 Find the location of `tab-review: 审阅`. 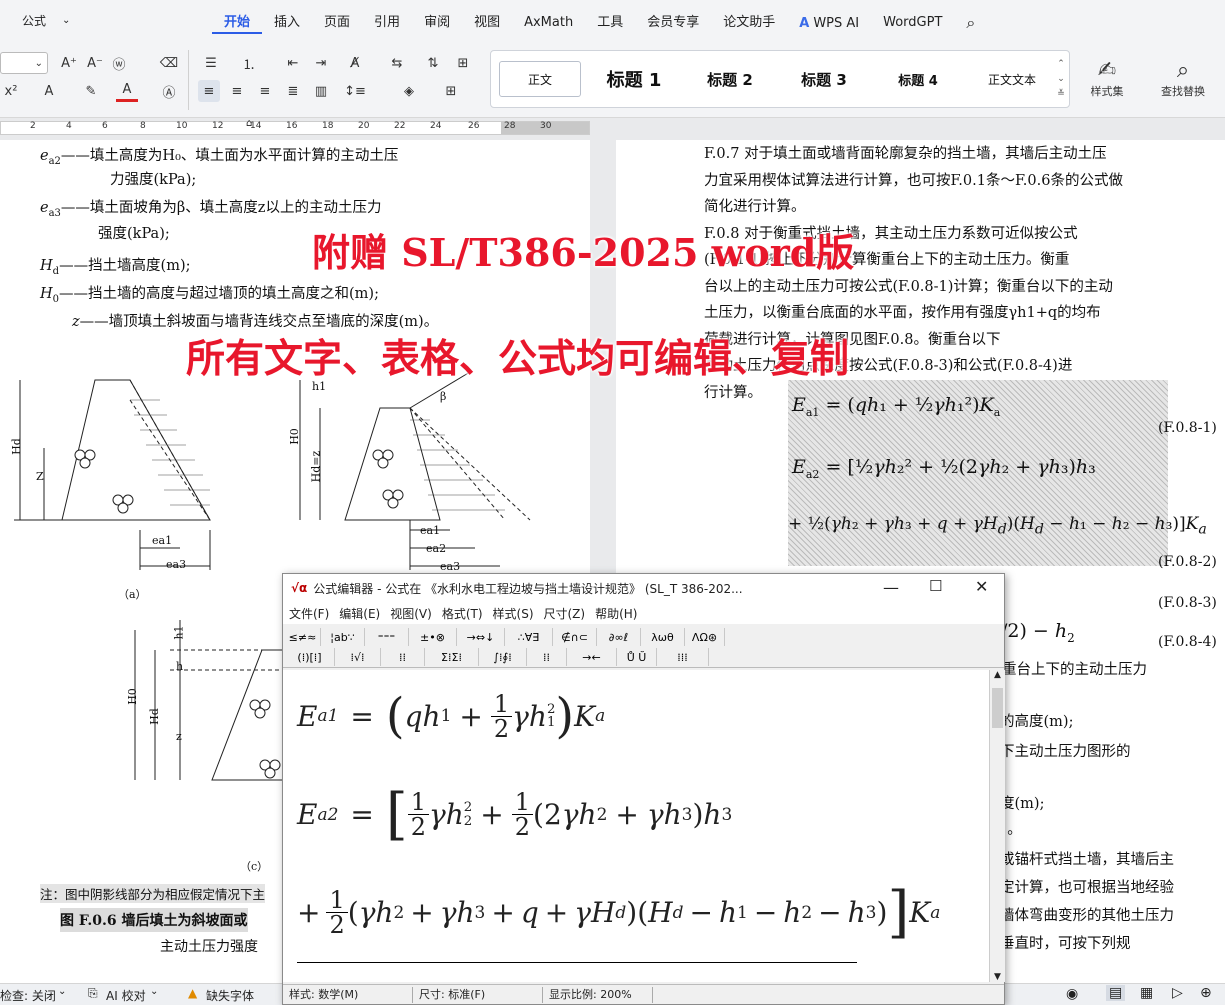

tab-review: 审阅 is located at coordinates (437, 24).